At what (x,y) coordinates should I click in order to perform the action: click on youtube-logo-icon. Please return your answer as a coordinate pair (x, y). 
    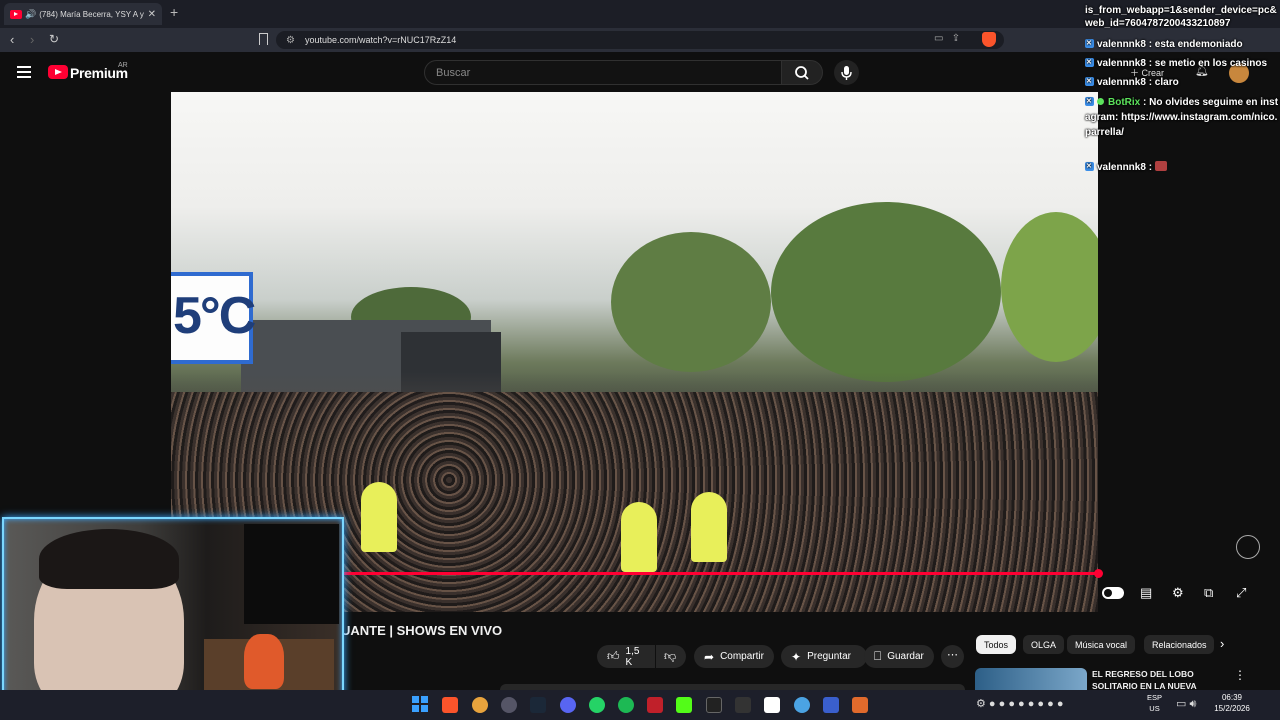
    Looking at the image, I should click on (58, 72).